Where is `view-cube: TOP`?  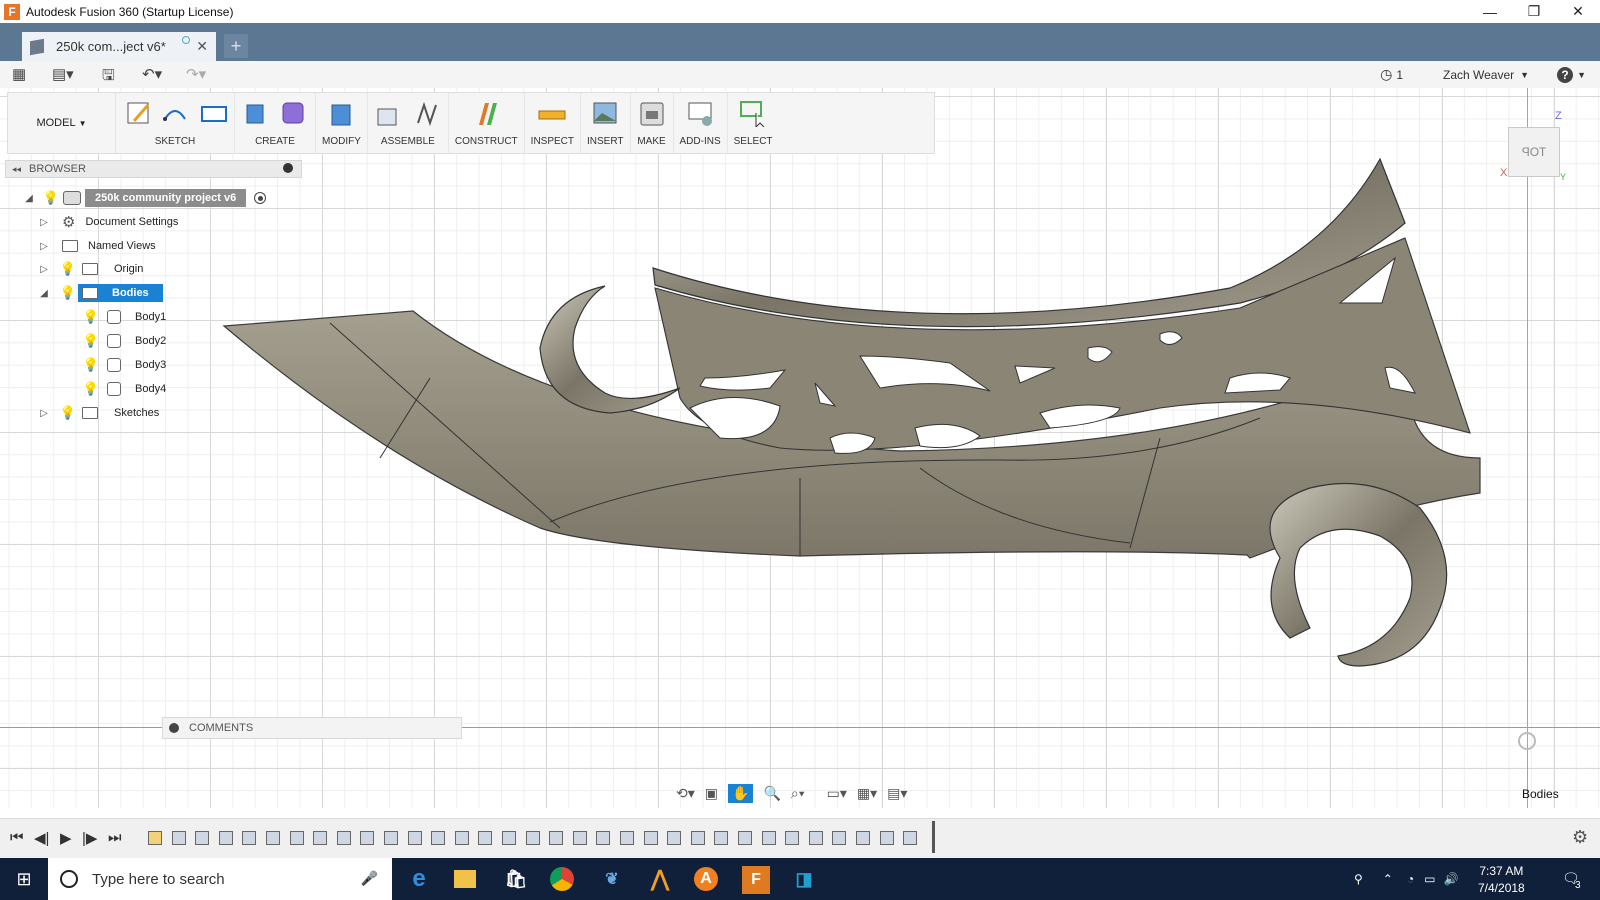 view-cube: TOP is located at coordinates (1534, 152).